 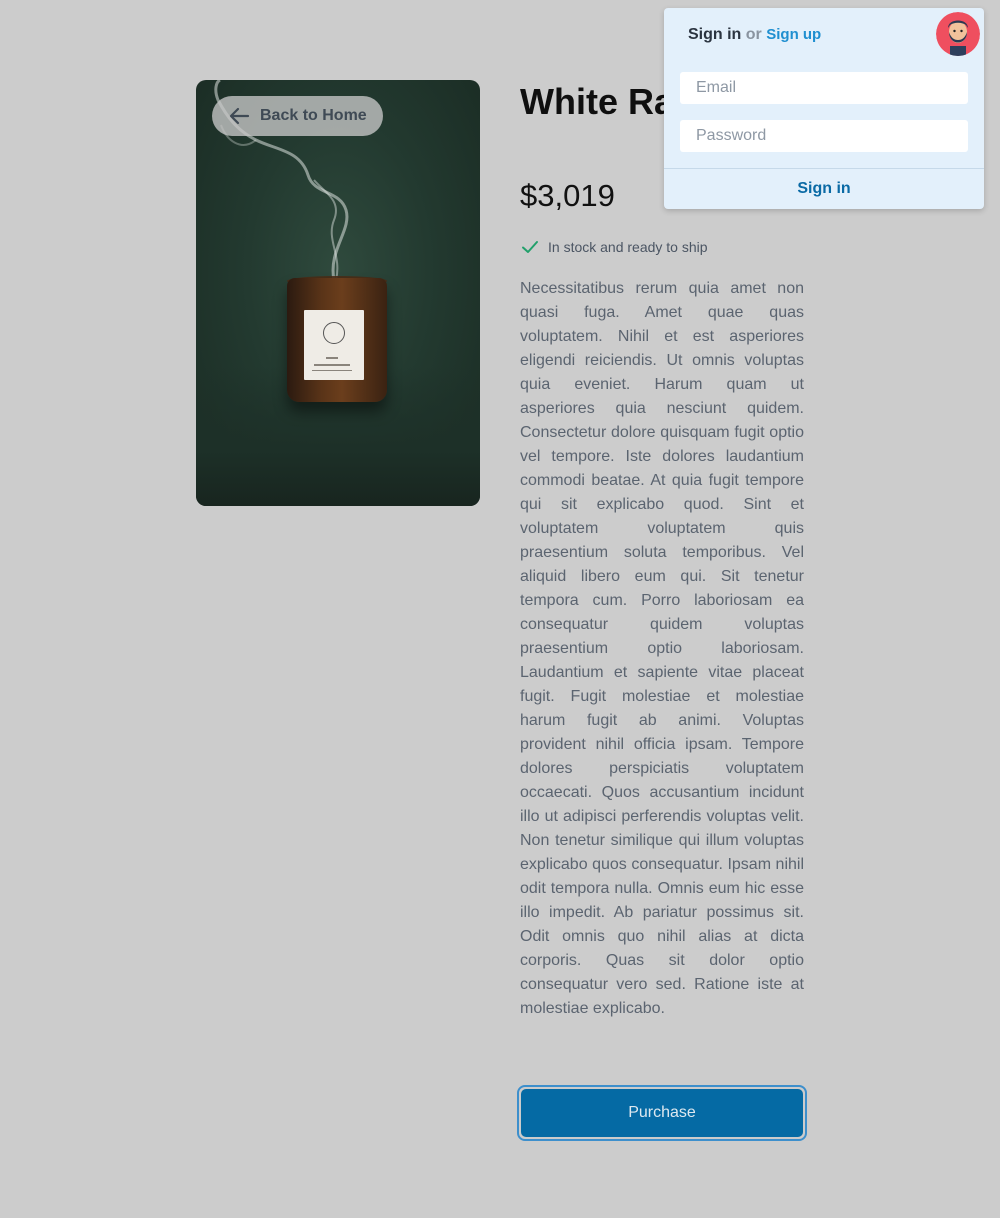 What do you see at coordinates (334, 333) in the screenshot?
I see `candle-logo-icon` at bounding box center [334, 333].